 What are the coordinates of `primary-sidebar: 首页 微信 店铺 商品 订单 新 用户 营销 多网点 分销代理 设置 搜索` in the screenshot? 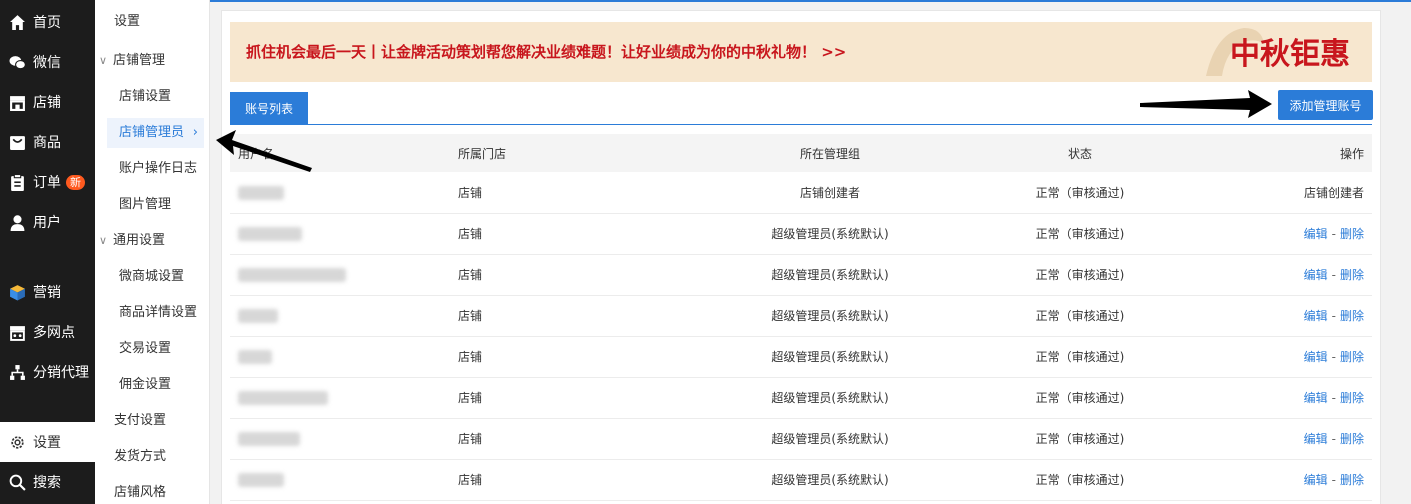 It's located at (47, 252).